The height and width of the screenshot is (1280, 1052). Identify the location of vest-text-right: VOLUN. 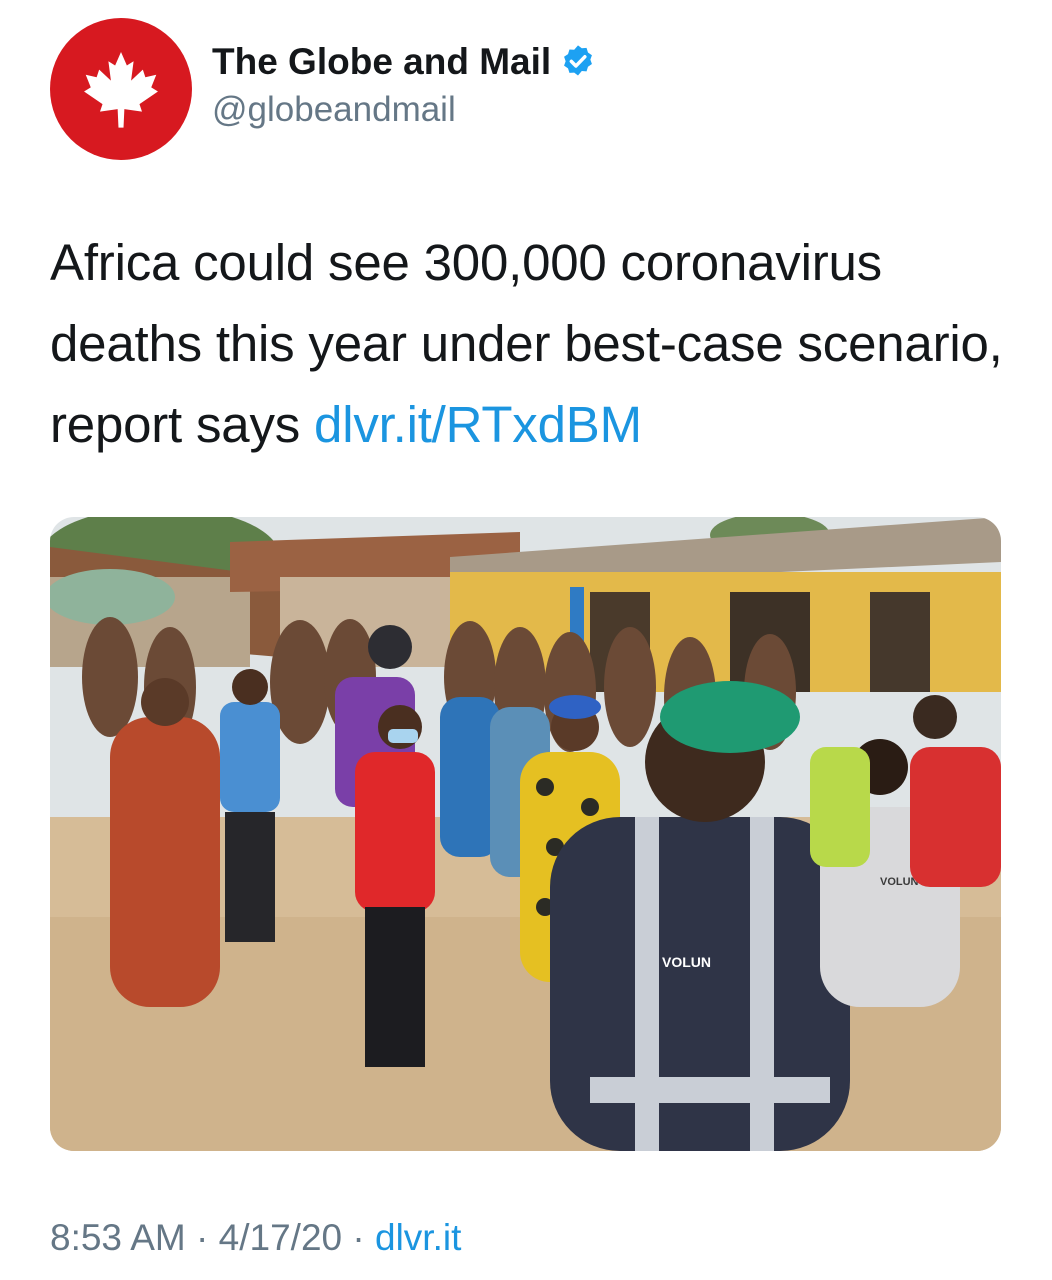
(686, 962).